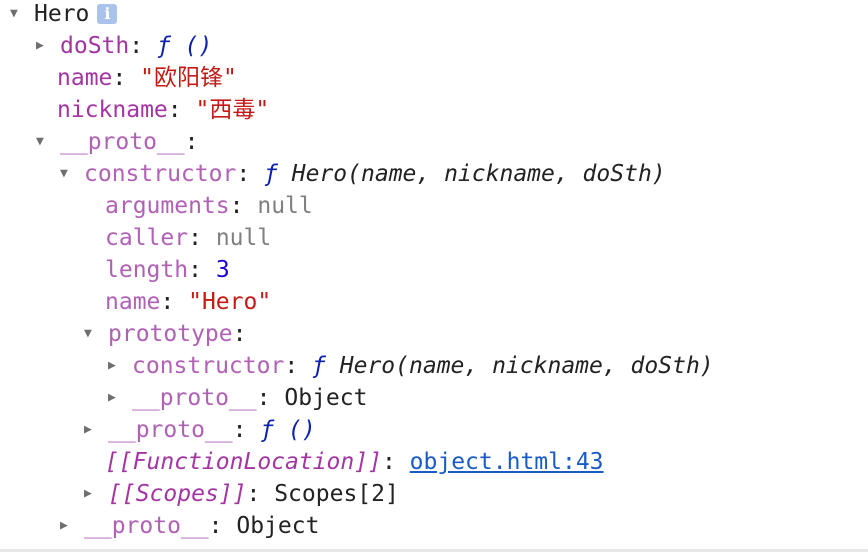  I want to click on tree-row-outer-proto: ▶ __proto__: Object, so click(189, 526).